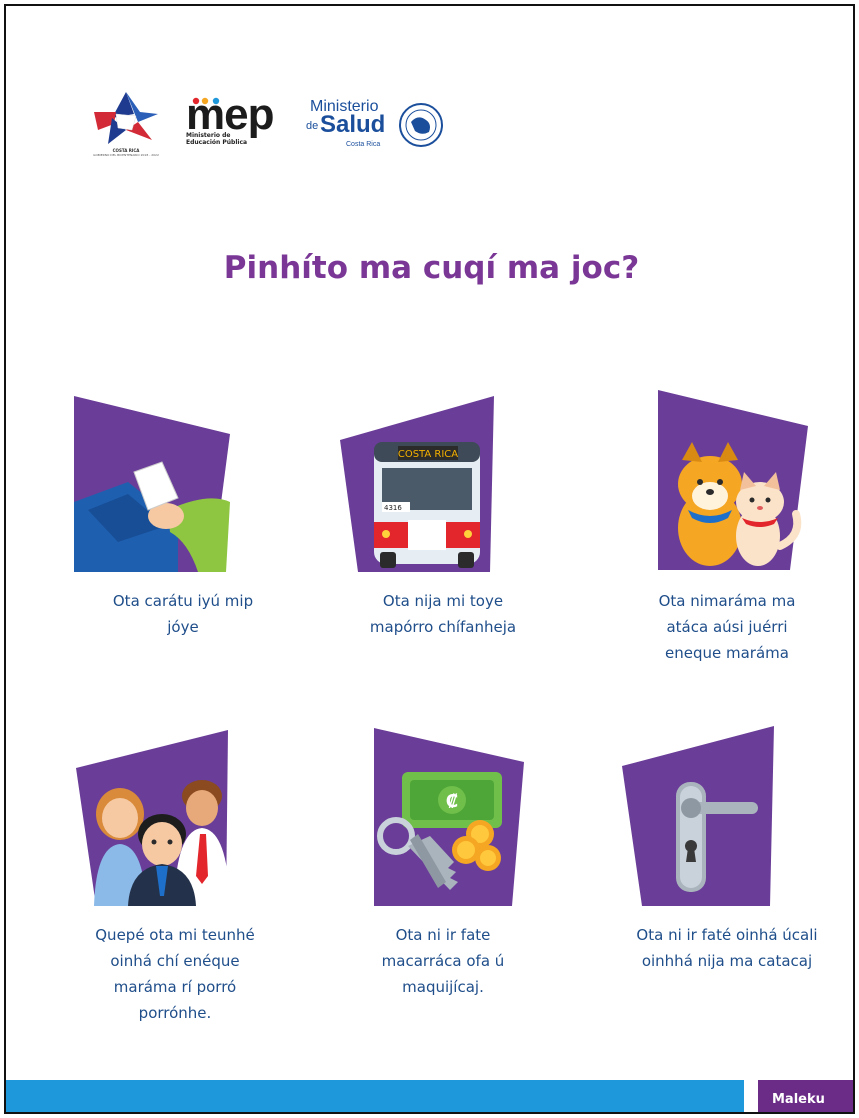  I want to click on bus-icon: COSTA RICA 4316, so click(417, 484).